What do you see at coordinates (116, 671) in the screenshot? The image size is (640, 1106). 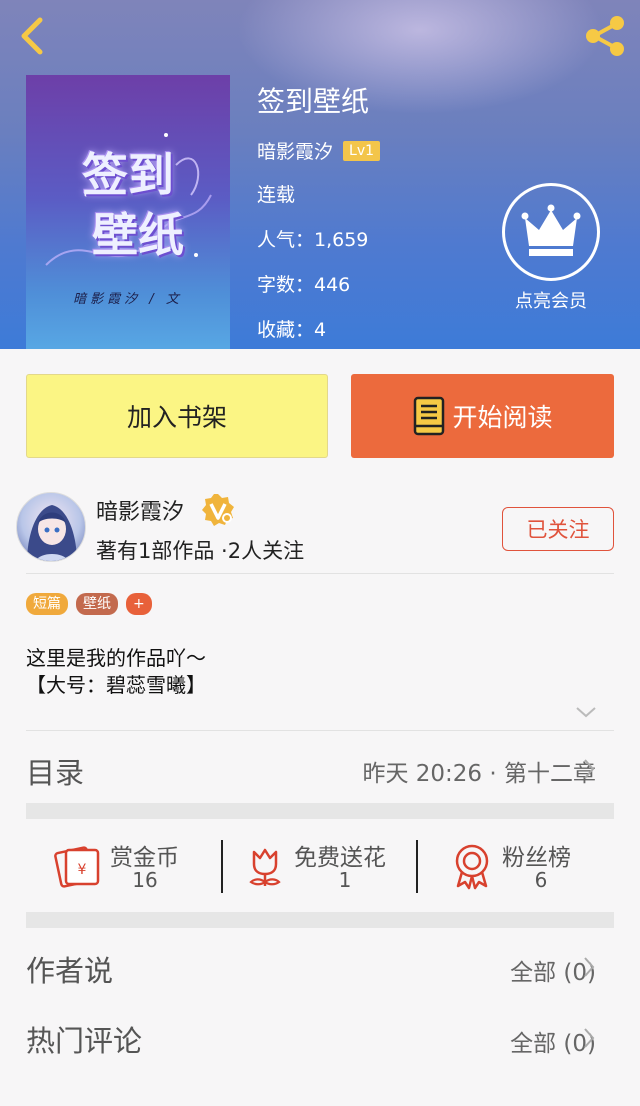 I see `book-description: 这里是我的作品吖～ 【大号：碧蕊雪曦】` at bounding box center [116, 671].